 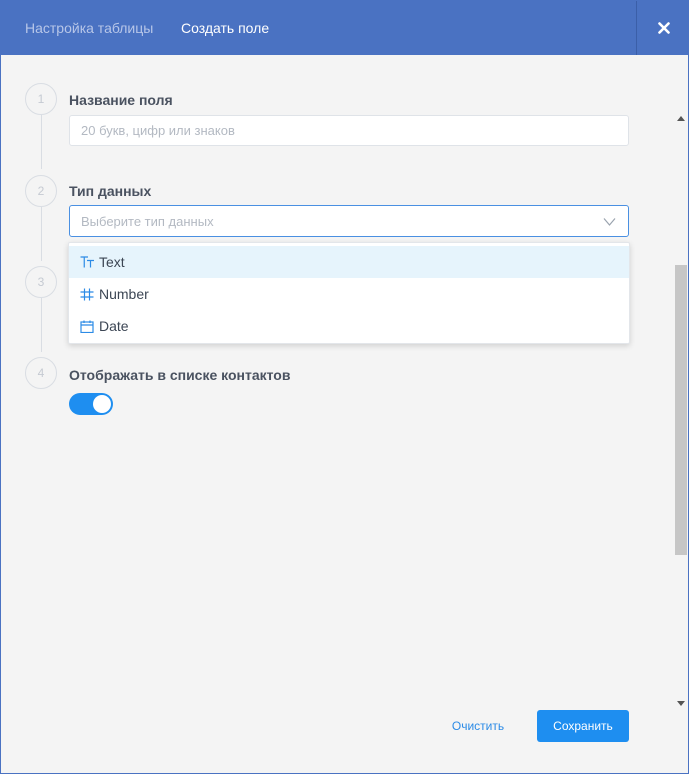 I want to click on data-type-label: Тип данных, so click(x=110, y=191).